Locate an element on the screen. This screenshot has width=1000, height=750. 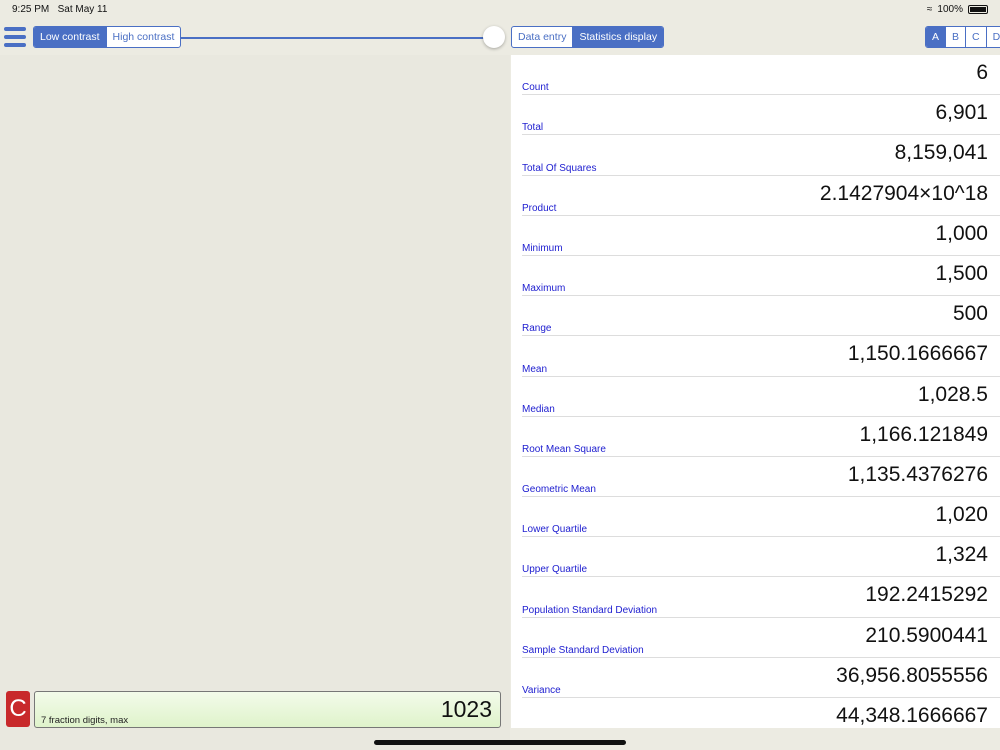
stat-value: 210.5900441 is located at coordinates (926, 635).